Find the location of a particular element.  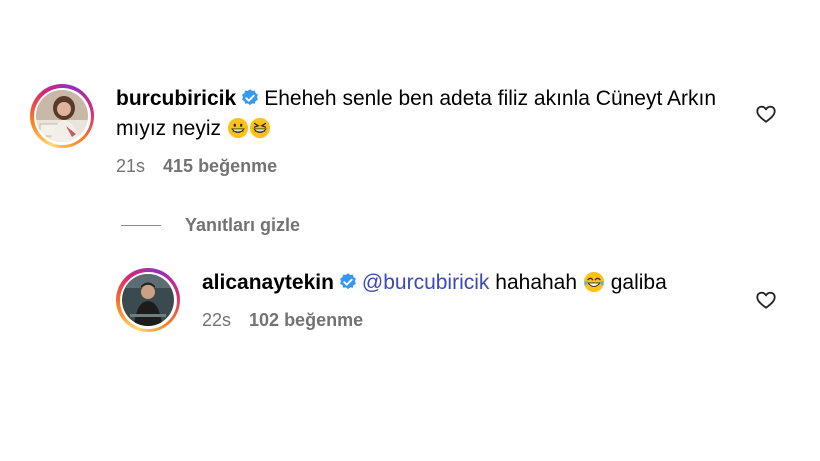

hide-replies-label: Yanıtları gizle is located at coordinates (243, 225).